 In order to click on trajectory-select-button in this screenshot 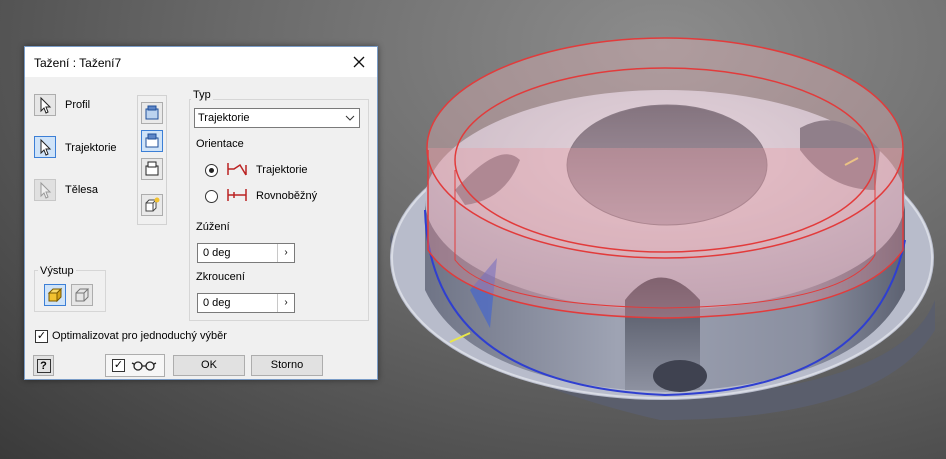, I will do `click(45, 147)`.